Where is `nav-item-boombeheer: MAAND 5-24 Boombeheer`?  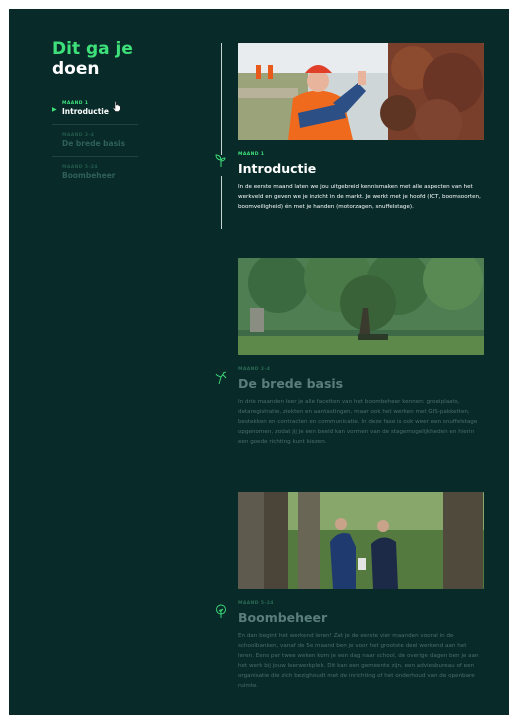
nav-item-boombeheer: MAAND 5-24 Boombeheer is located at coordinates (95, 173).